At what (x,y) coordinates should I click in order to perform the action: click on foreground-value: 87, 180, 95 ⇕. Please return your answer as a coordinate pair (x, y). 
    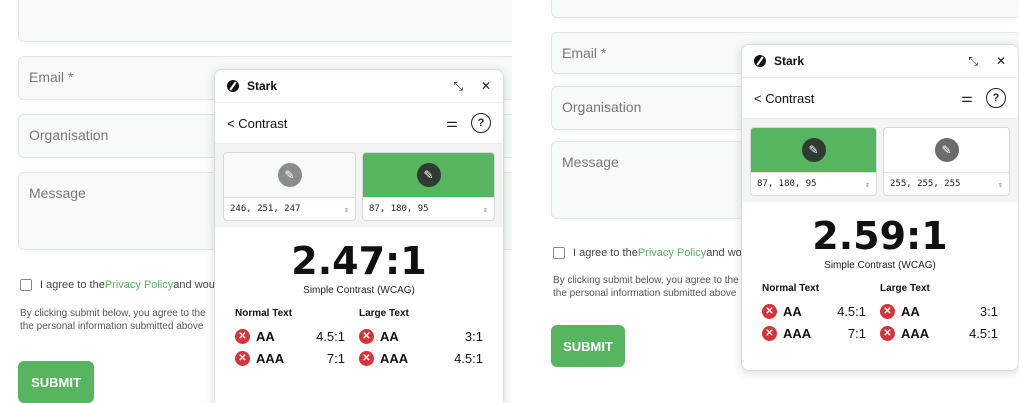
    Looking at the image, I should click on (813, 183).